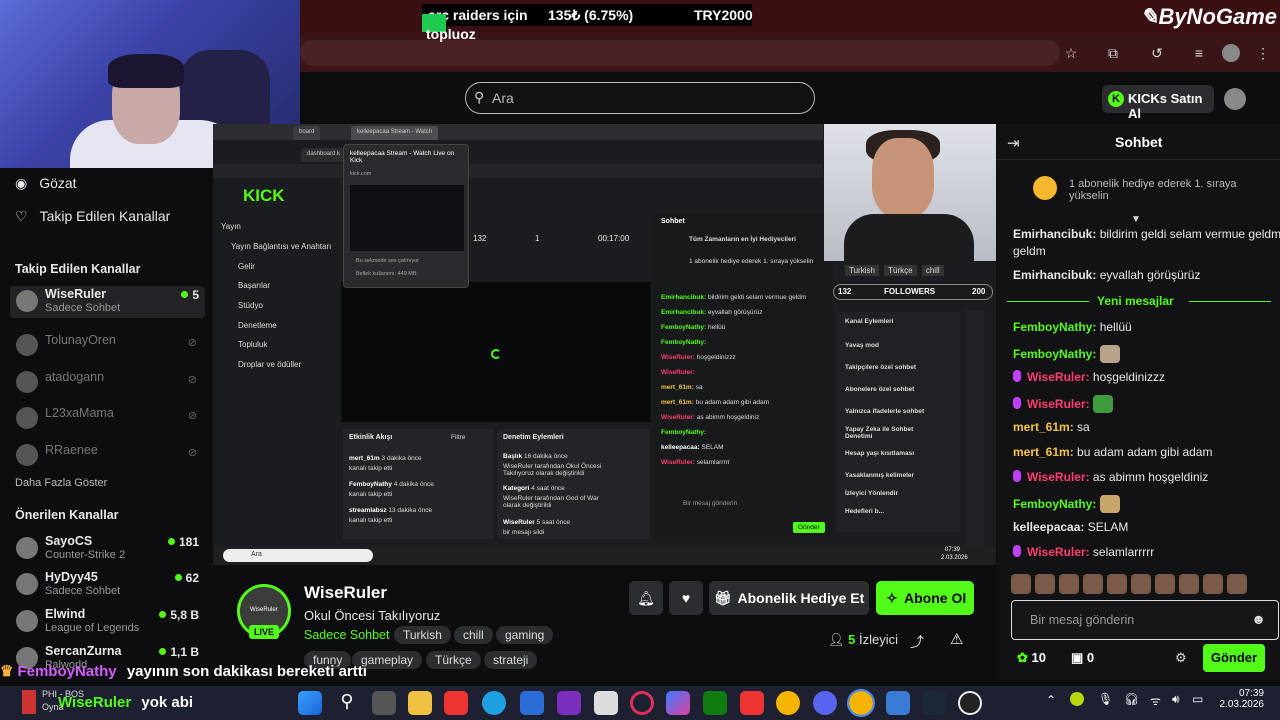 The height and width of the screenshot is (720, 1280). What do you see at coordinates (1051, 700) in the screenshot?
I see `chevron-up-icon: ⌃` at bounding box center [1051, 700].